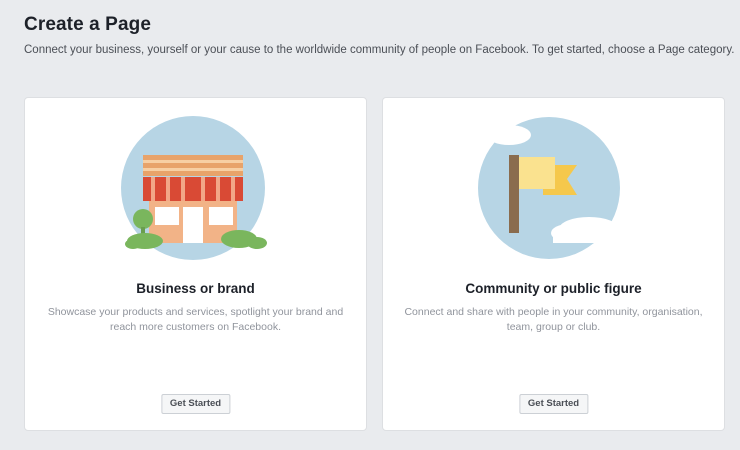 The image size is (740, 450). I want to click on storefront-icon, so click(193, 188).